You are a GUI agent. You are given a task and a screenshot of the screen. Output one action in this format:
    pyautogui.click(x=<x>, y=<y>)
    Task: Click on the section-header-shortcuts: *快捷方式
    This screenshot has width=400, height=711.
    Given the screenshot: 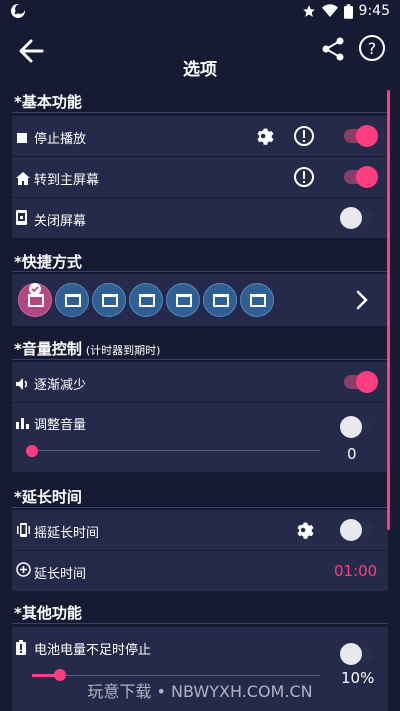 What is the action you would take?
    pyautogui.click(x=48, y=262)
    